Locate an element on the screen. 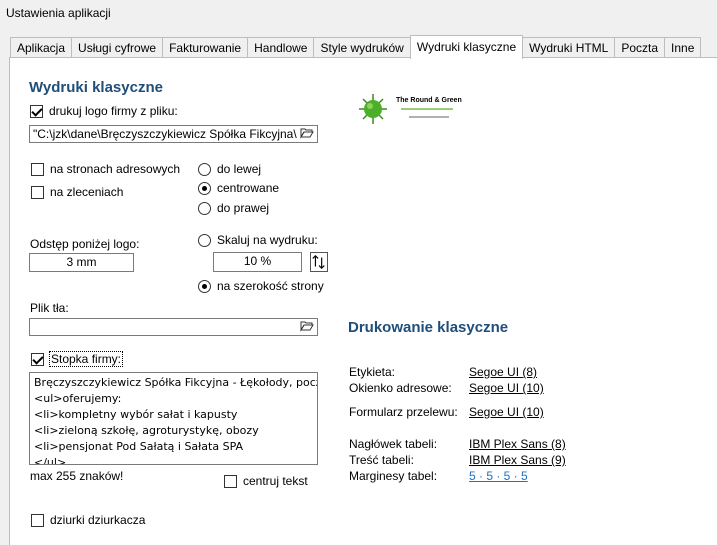 Image resolution: width=717 pixels, height=545 pixels. center-text-option: centruj tekst is located at coordinates (266, 481).